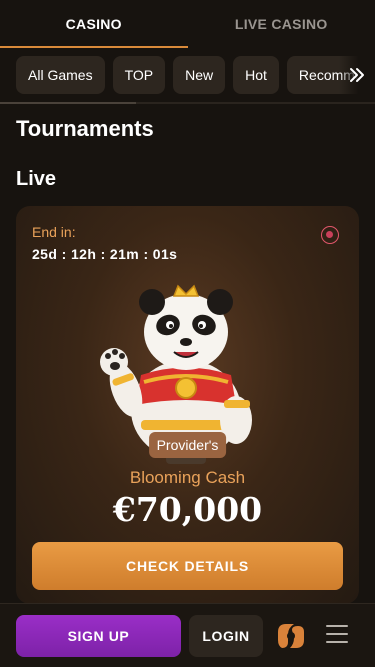  Describe the element at coordinates (36, 179) in the screenshot. I see `section-title-live: Live` at that location.